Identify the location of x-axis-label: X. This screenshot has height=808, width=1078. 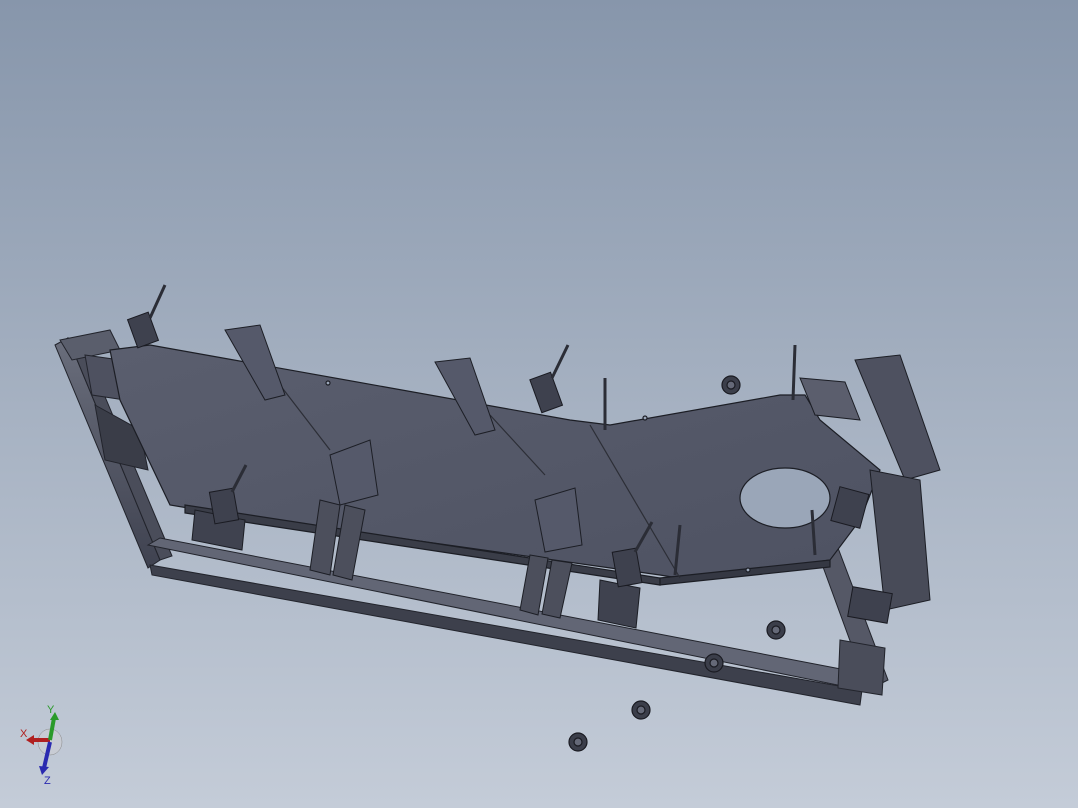
(24, 734).